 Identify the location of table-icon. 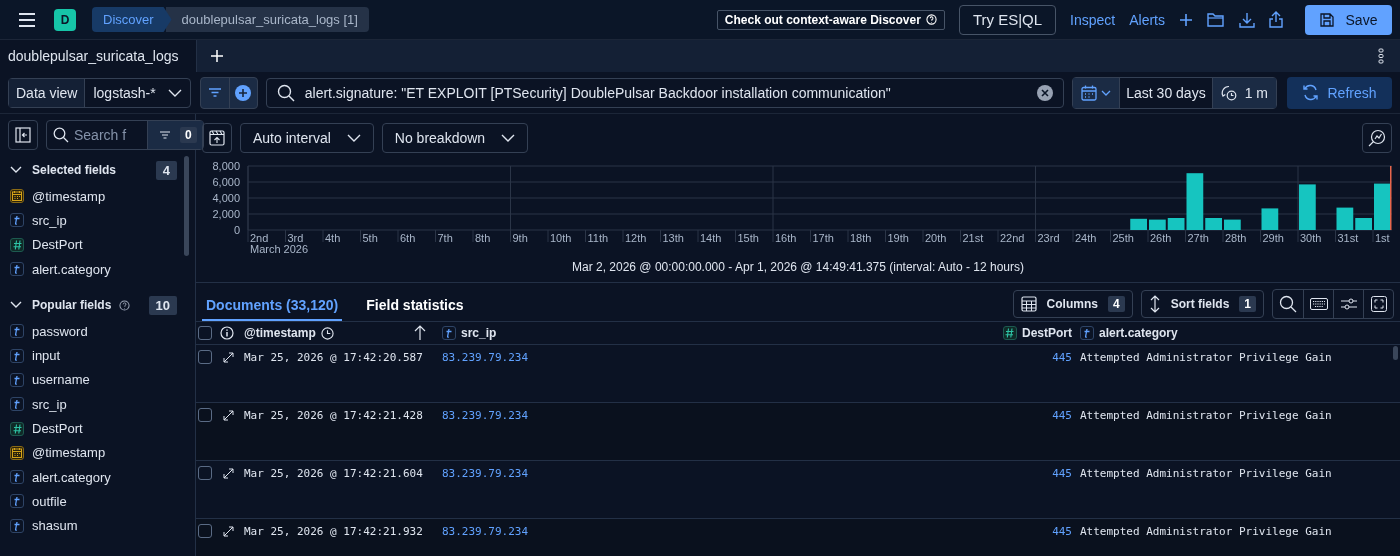
(1028, 304).